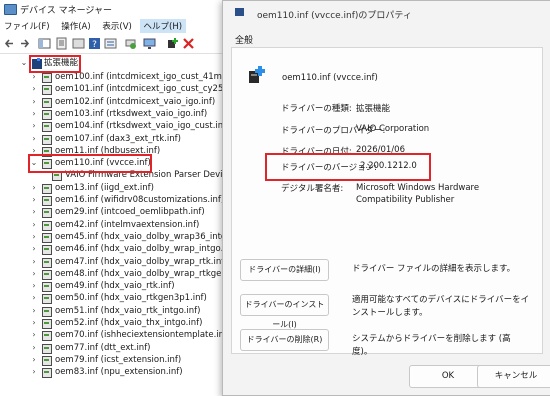 The height and width of the screenshot is (396, 550). What do you see at coordinates (78, 43) in the screenshot?
I see `view-icon` at bounding box center [78, 43].